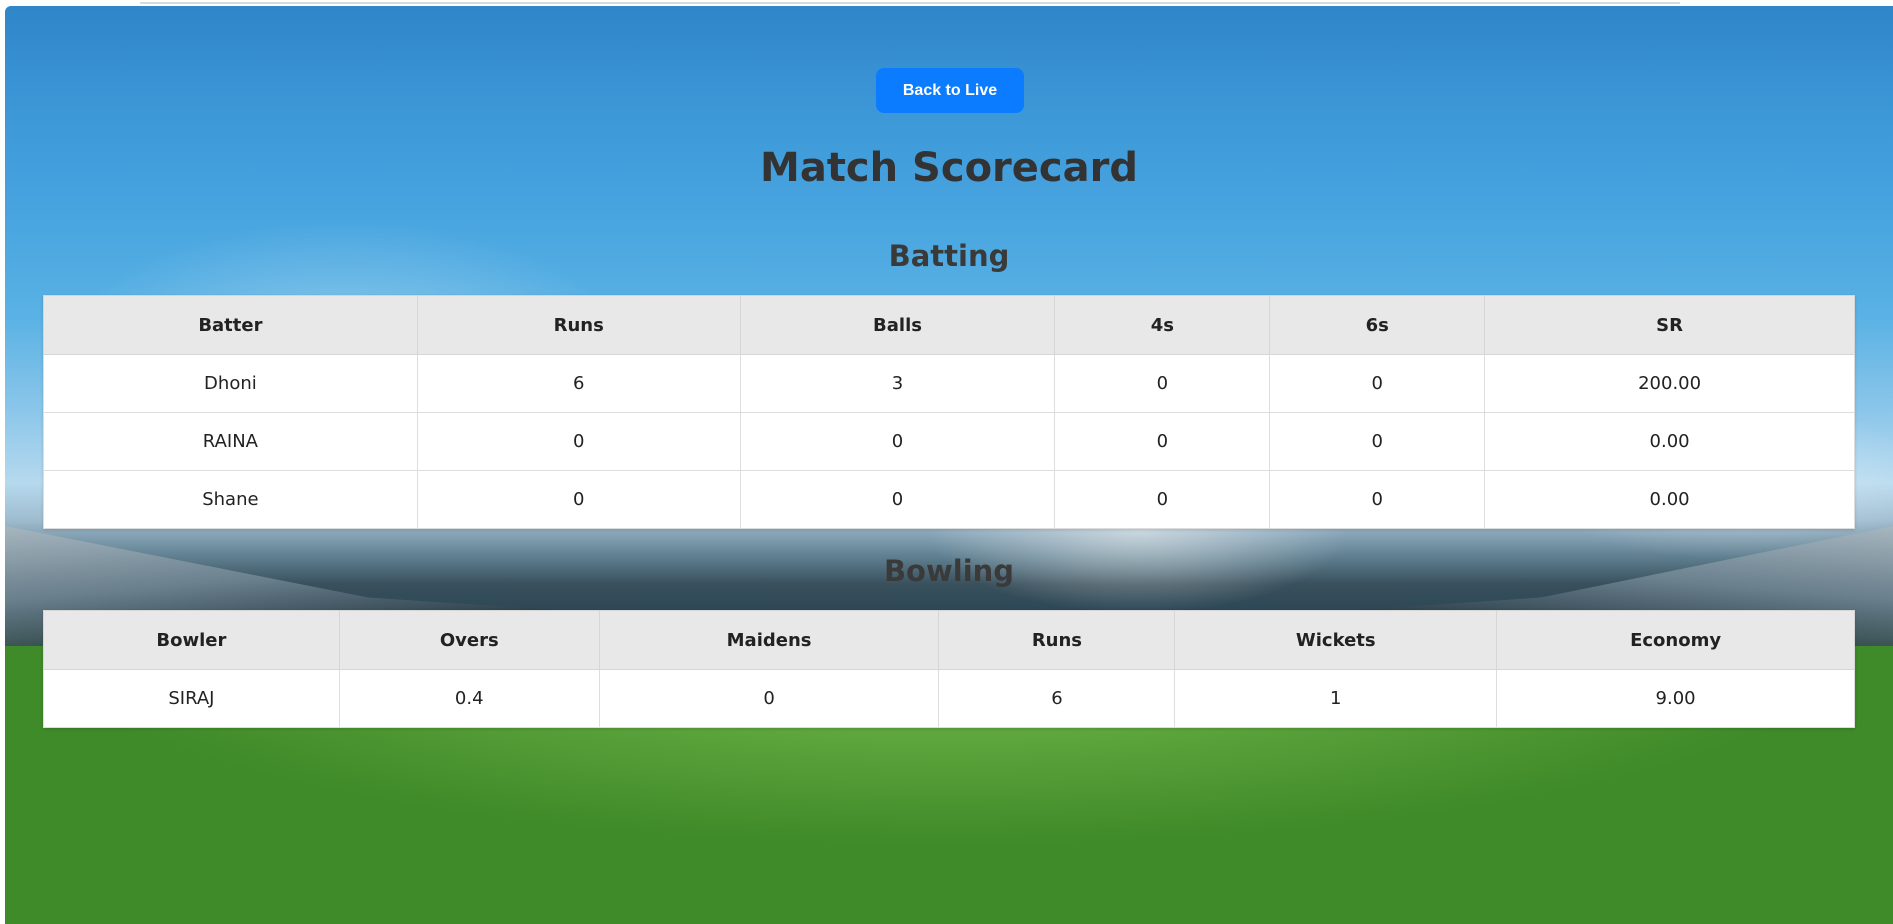  What do you see at coordinates (1669, 325) in the screenshot?
I see `batting-header-strike-rate: SR` at bounding box center [1669, 325].